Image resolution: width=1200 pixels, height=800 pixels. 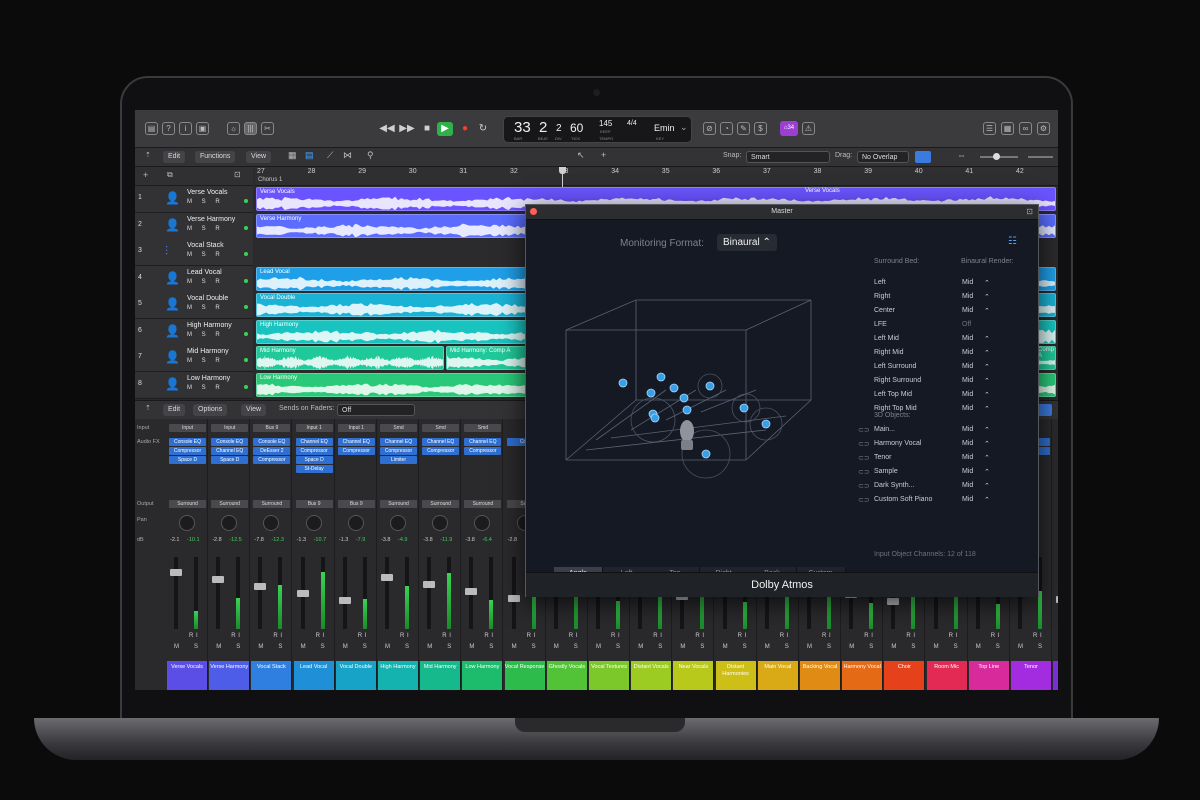 I want to click on drag-select: No Overlap, so click(x=883, y=157).